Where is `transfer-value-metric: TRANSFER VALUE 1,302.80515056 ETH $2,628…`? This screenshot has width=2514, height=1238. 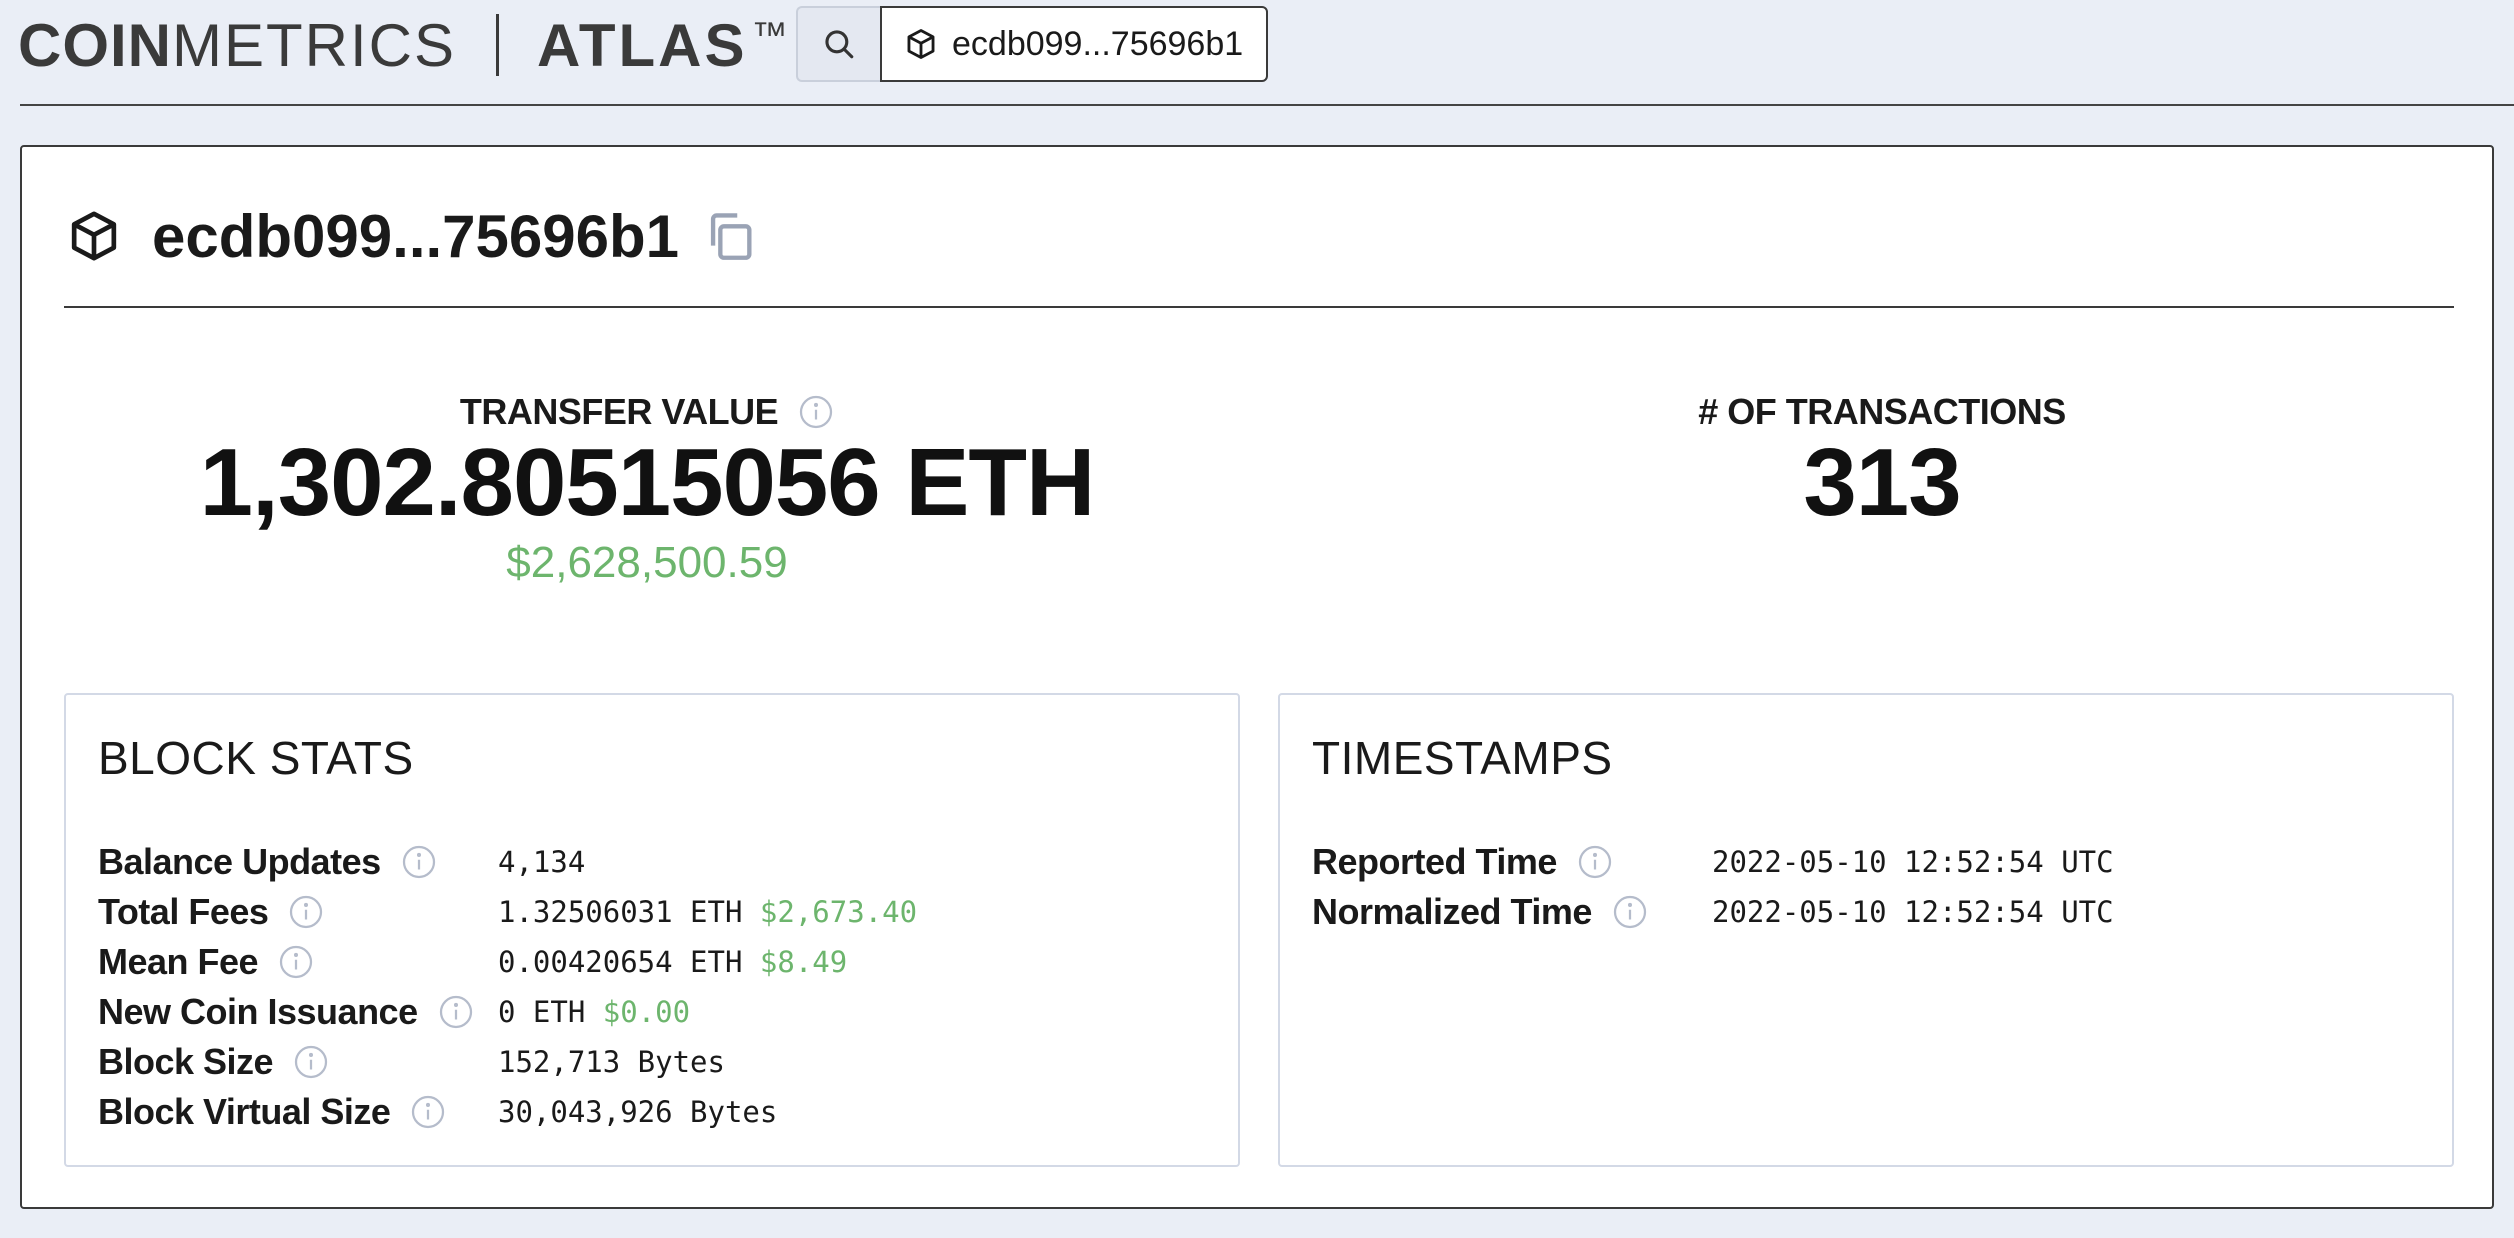 transfer-value-metric: TRANSFER VALUE 1,302.80515056 ETH $2,628… is located at coordinates (647, 489).